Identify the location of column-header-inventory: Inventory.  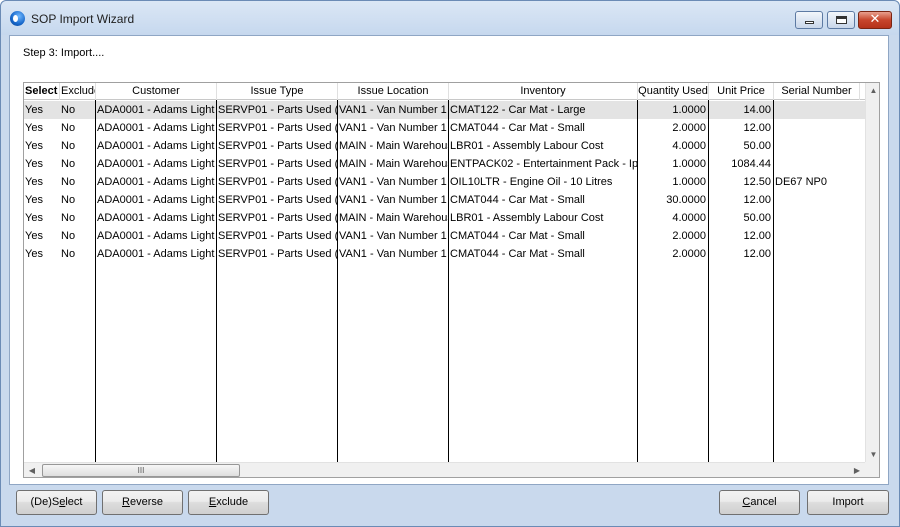
(543, 91).